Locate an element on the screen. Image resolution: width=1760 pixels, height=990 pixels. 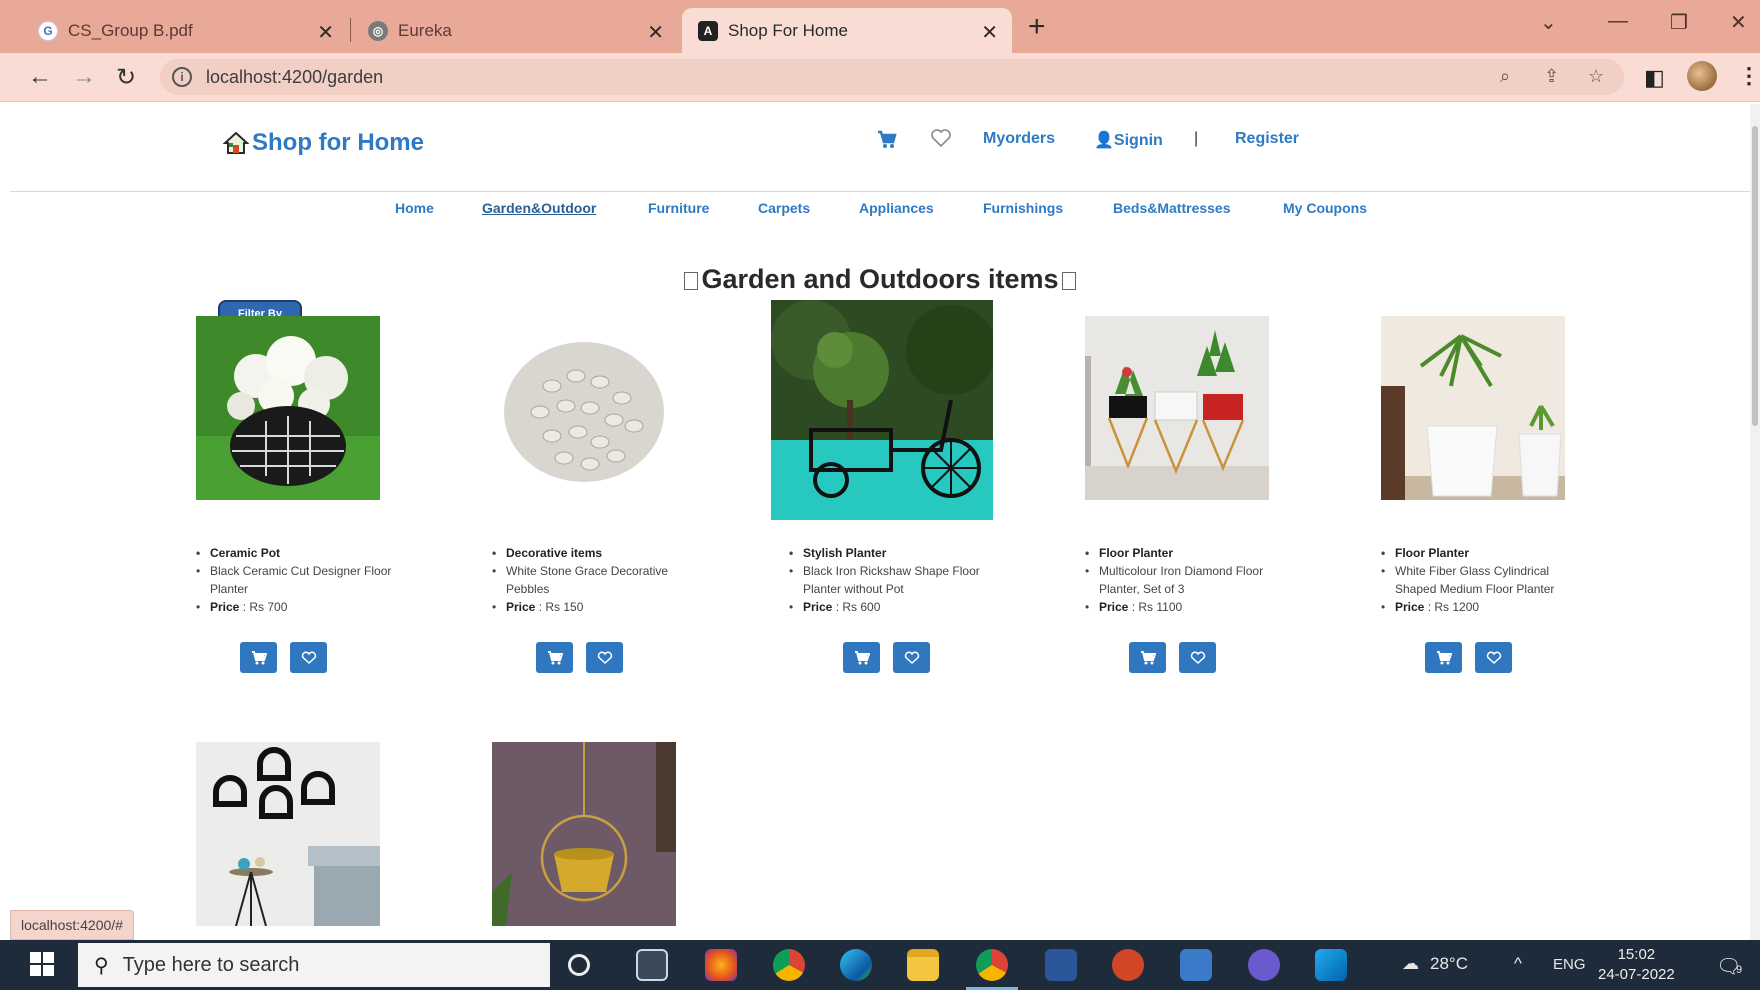
firefox-icon is located at coordinates (721, 965).